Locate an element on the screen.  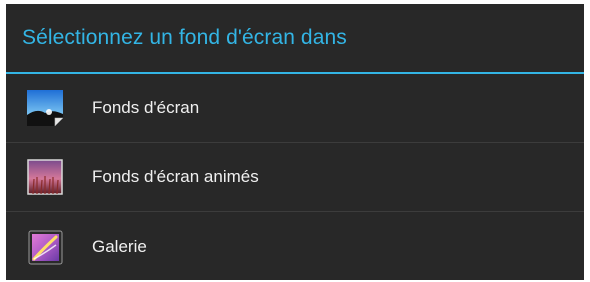
dialog-title: Sélectionnez un fond d'écran dans is located at coordinates (184, 37).